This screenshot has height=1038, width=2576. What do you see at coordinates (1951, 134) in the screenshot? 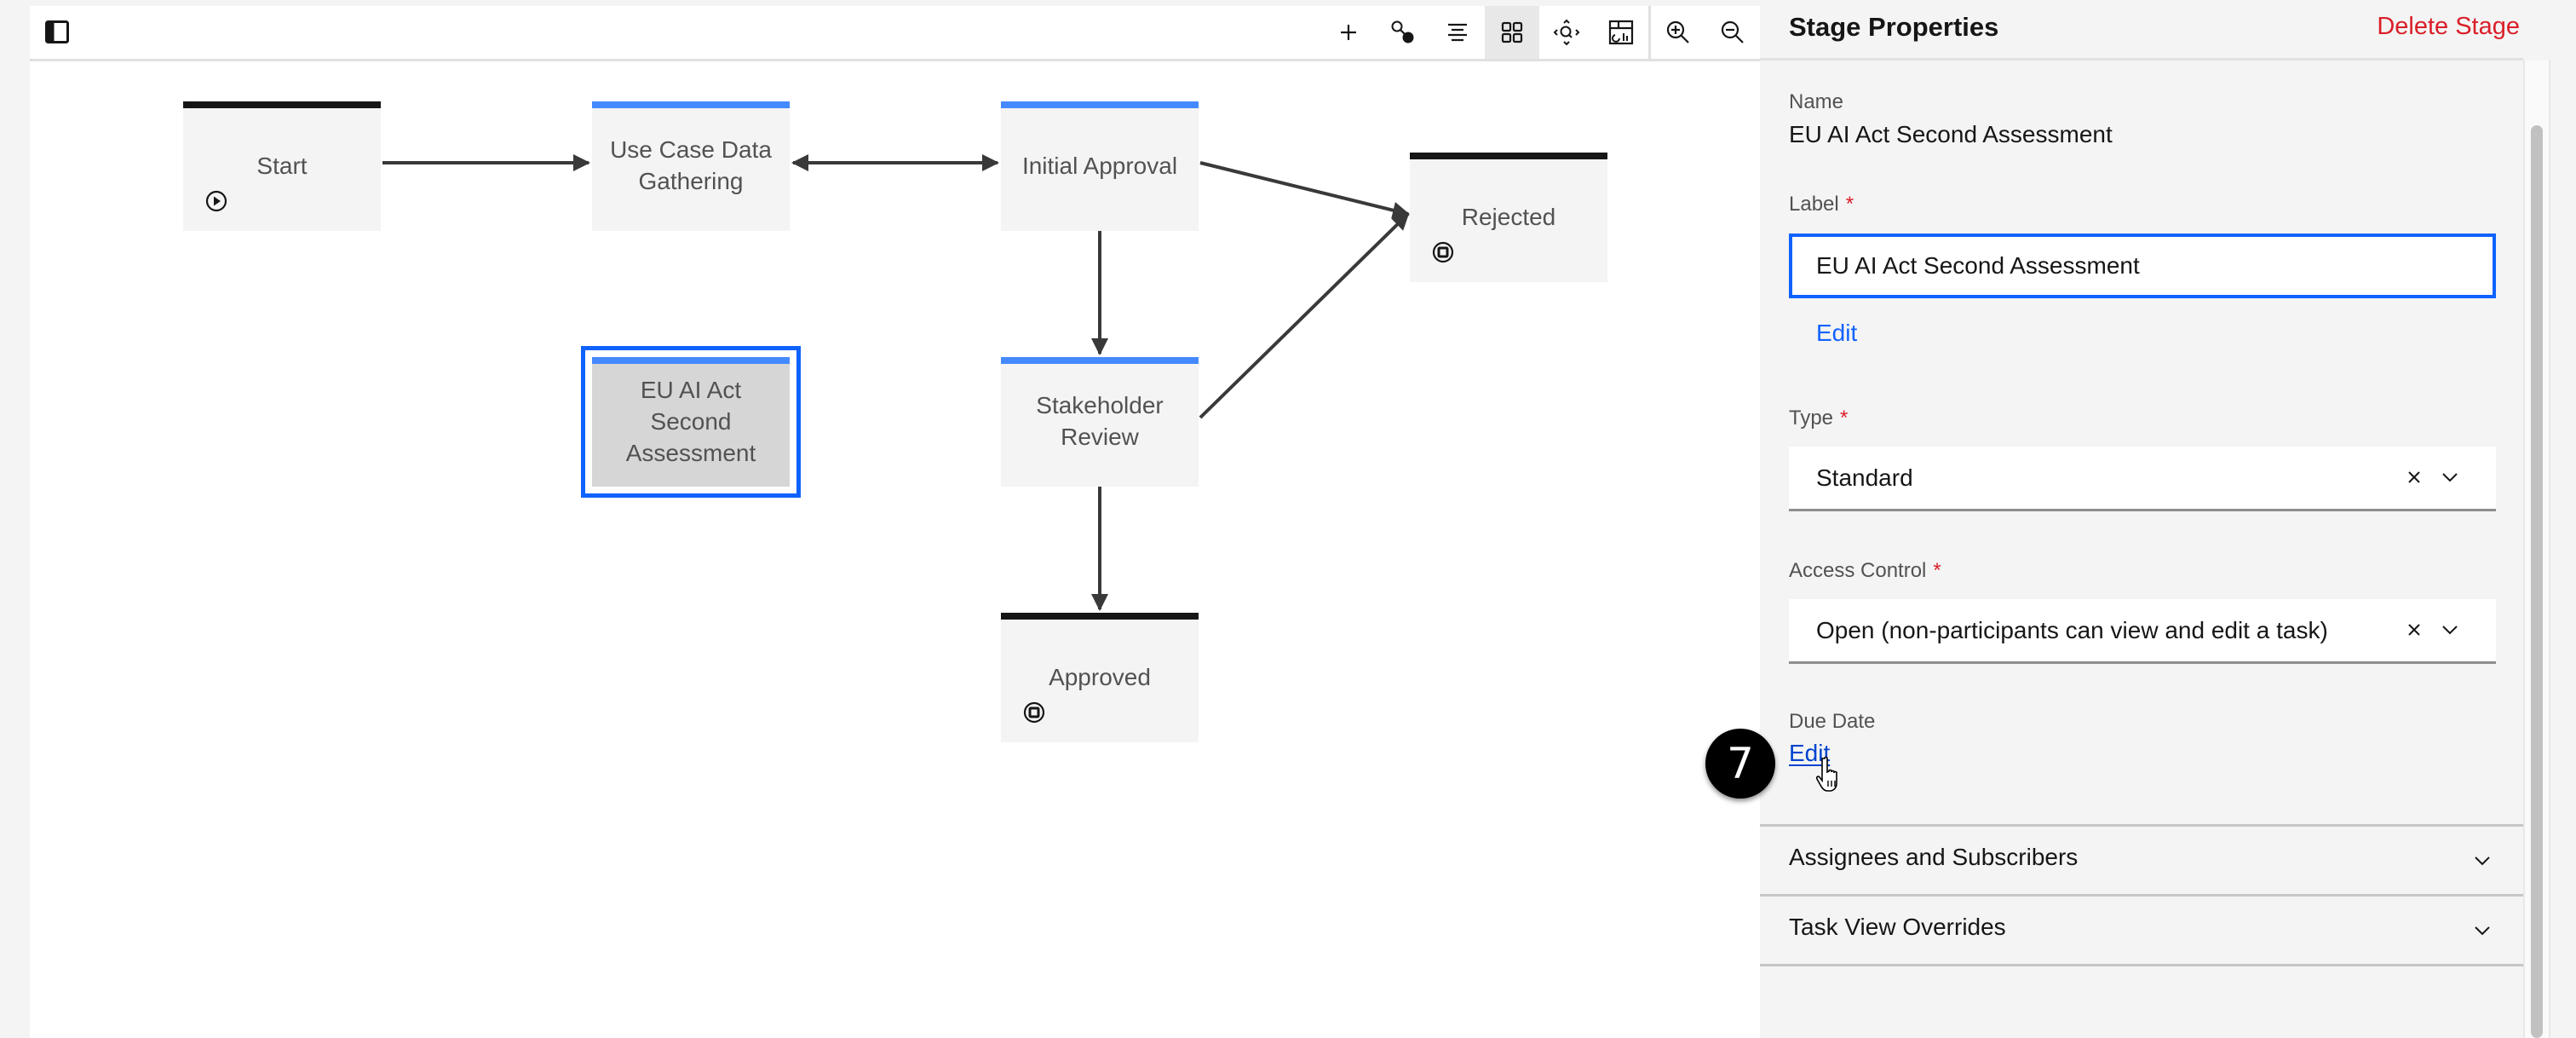
I see `name-value: EU AI Act Second Assessment` at bounding box center [1951, 134].